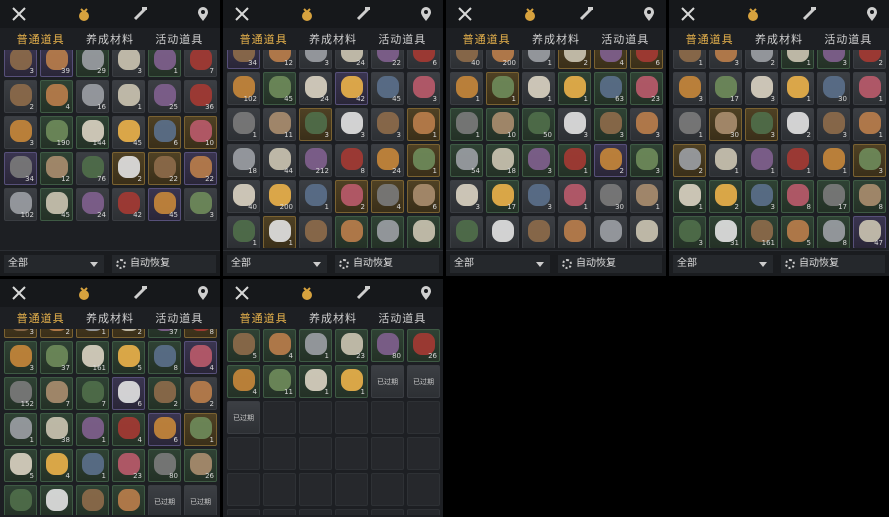  I want to click on item-slot: 7, so click(200, 63).